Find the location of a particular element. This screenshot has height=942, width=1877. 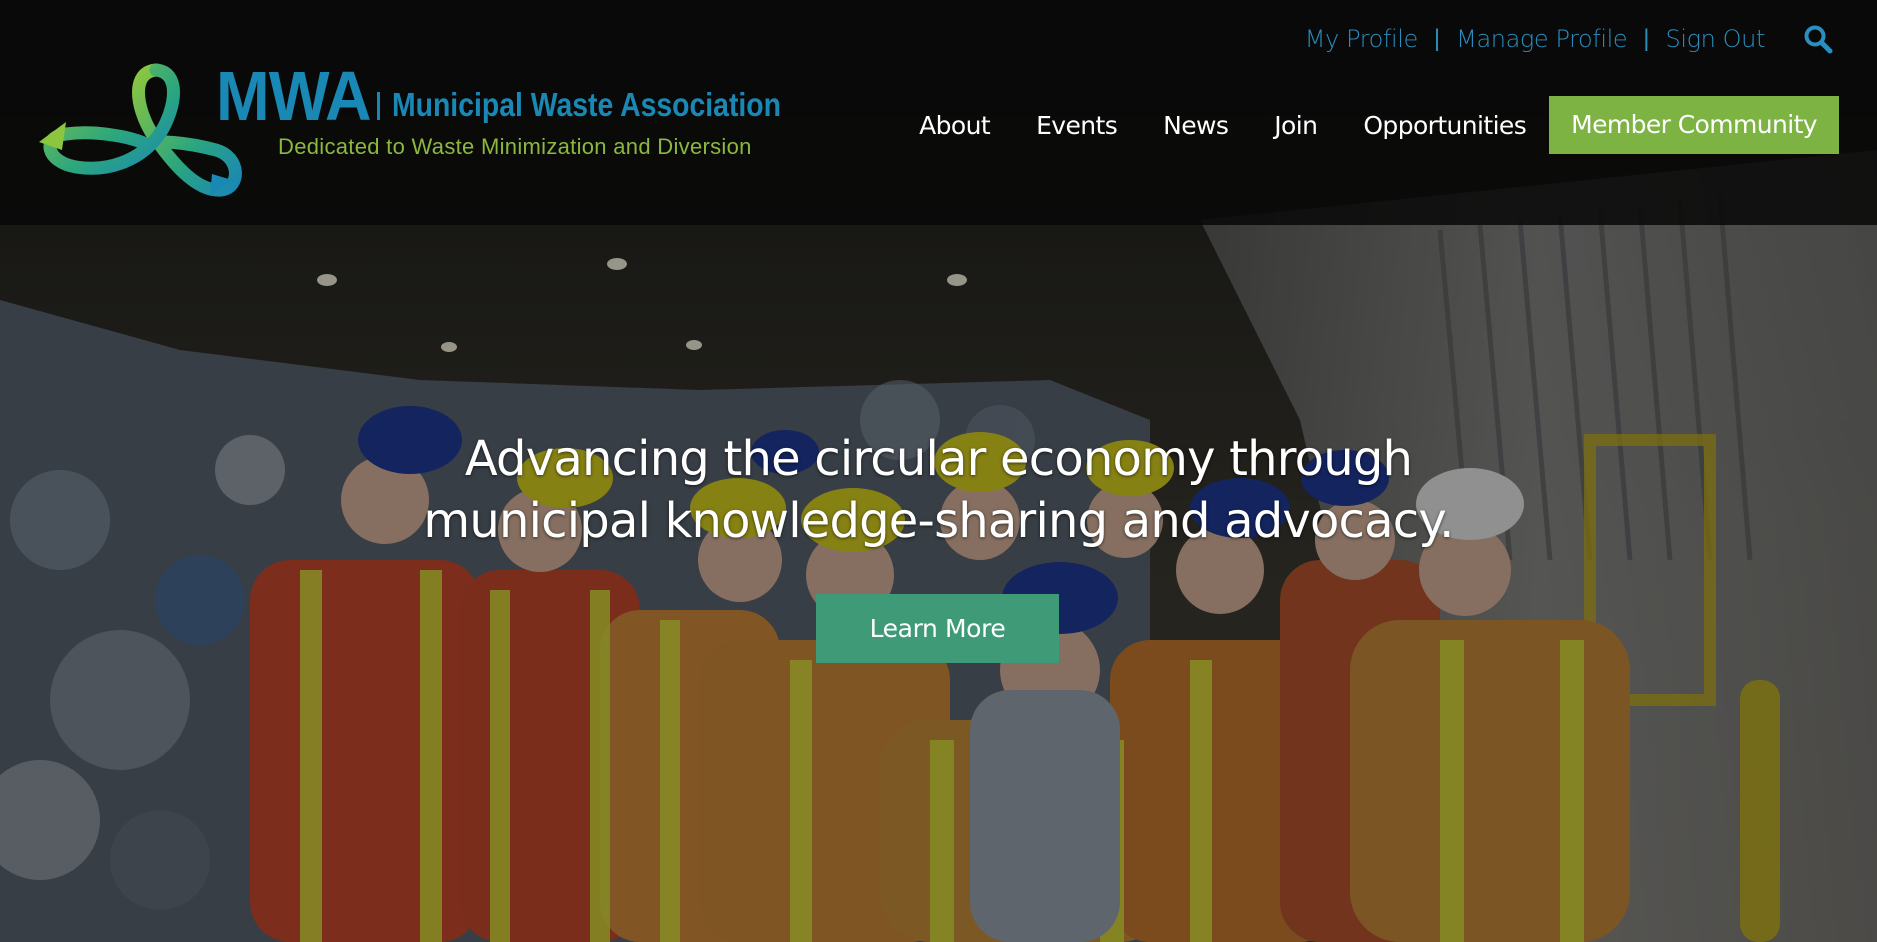

nav-events: Events is located at coordinates (1077, 125).